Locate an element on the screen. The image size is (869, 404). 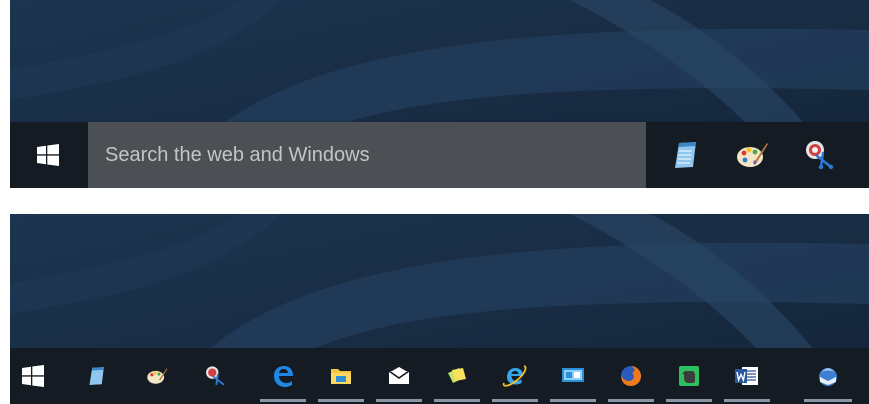
taskbar-item-file-explorer is located at coordinates (341, 376).